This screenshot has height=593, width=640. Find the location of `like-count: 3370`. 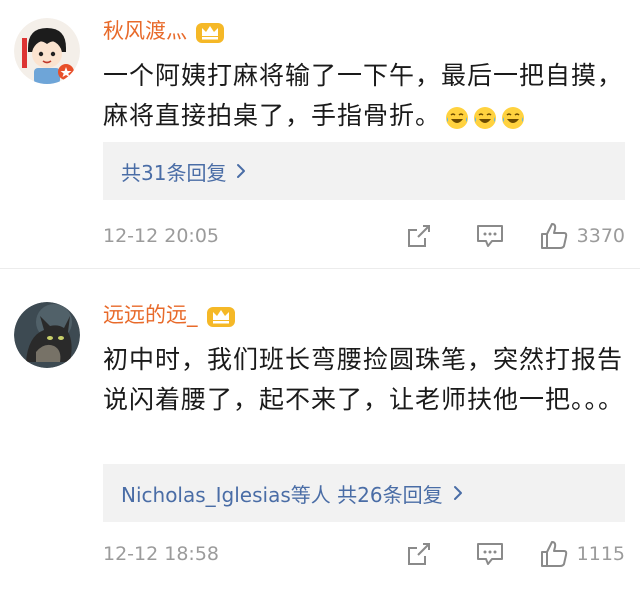

like-count: 3370 is located at coordinates (601, 236).